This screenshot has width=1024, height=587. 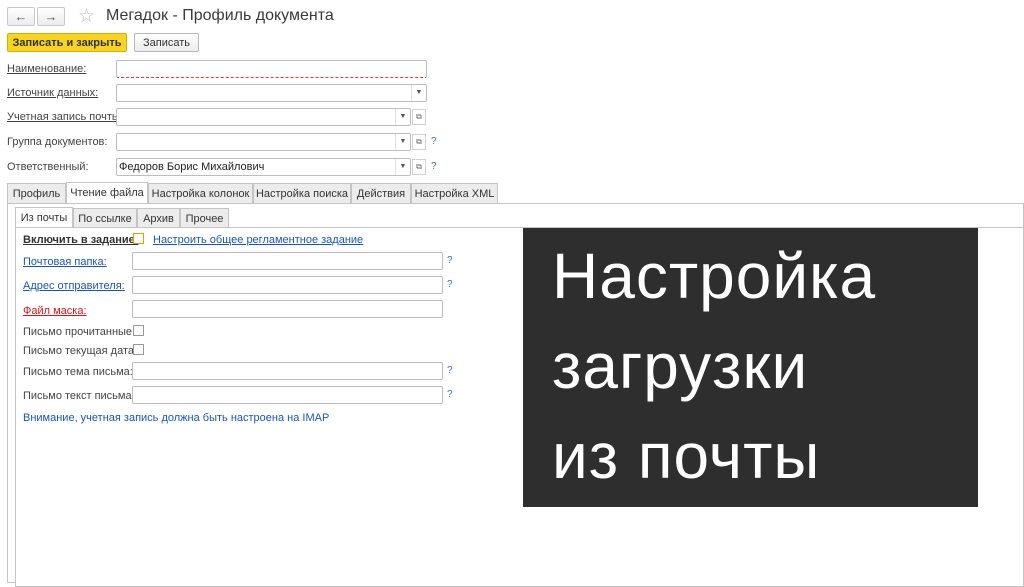 What do you see at coordinates (680, 366) in the screenshot?
I see `caption-line-2: загрузки` at bounding box center [680, 366].